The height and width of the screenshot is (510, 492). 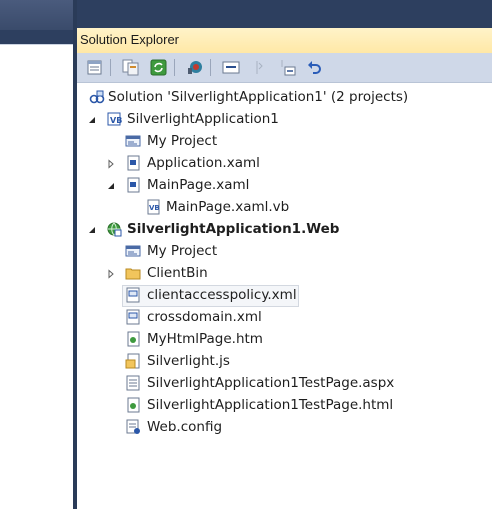 I want to click on undo-button, so click(x=315, y=67).